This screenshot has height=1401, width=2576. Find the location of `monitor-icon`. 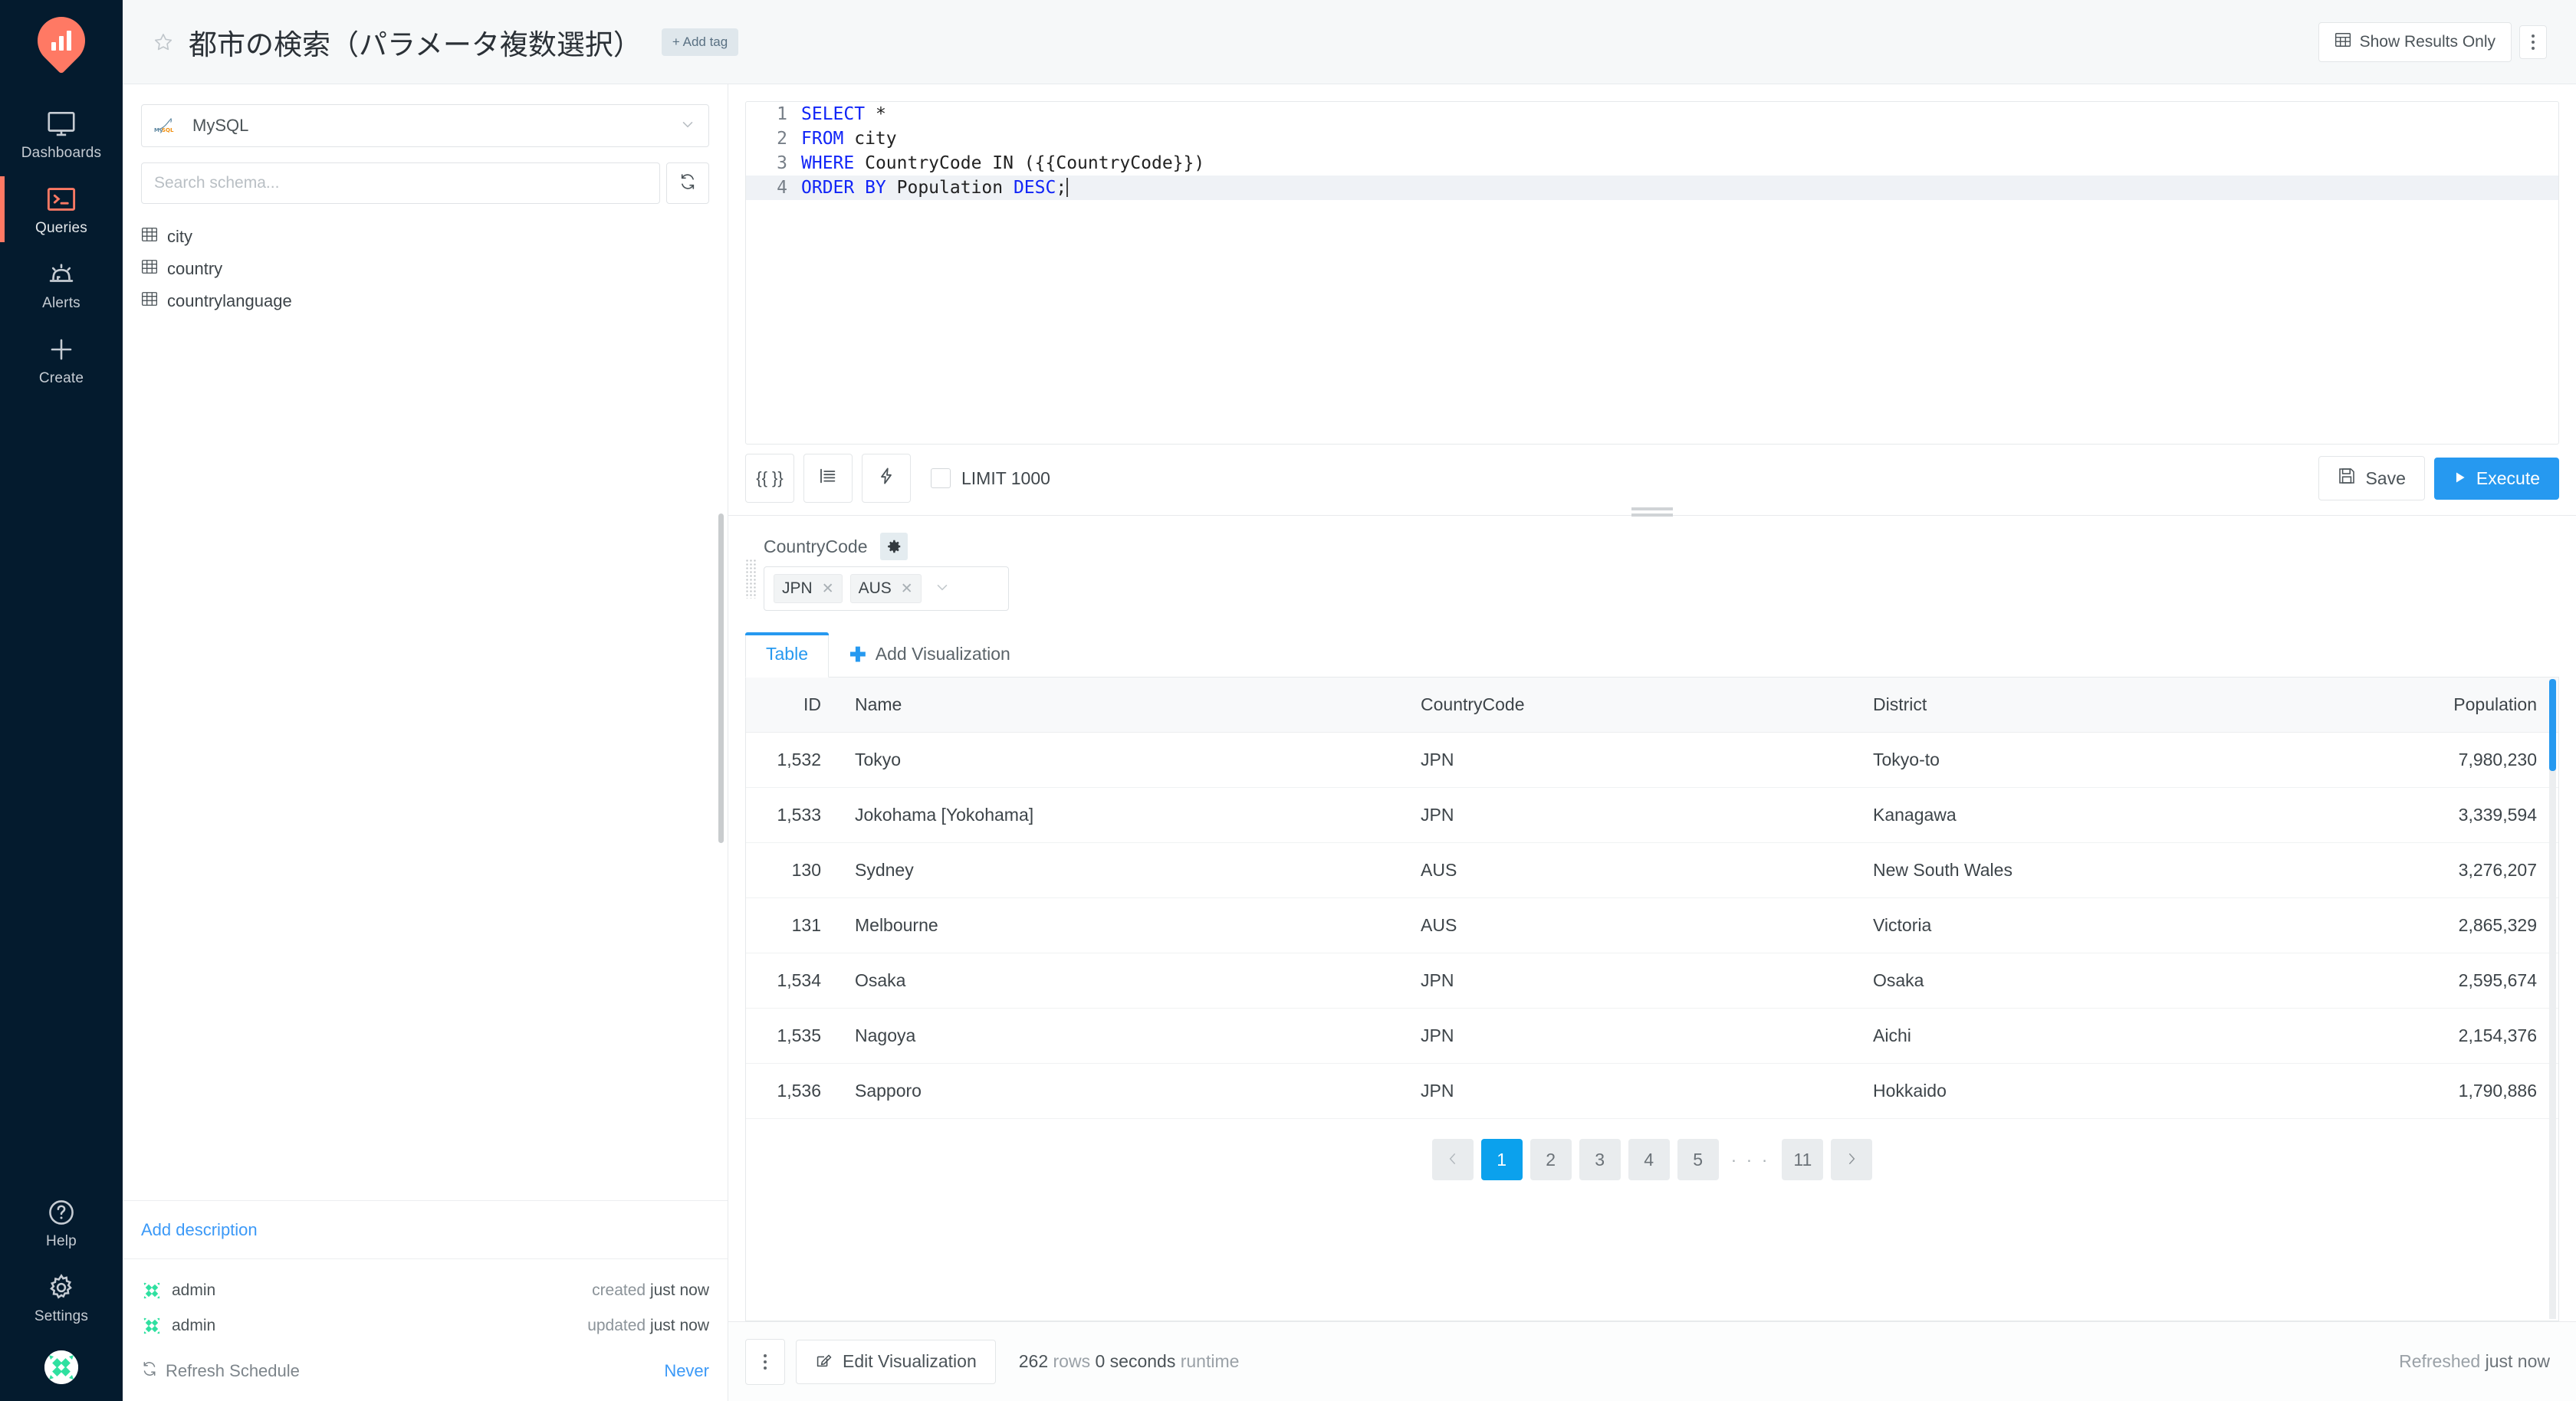

monitor-icon is located at coordinates (62, 124).